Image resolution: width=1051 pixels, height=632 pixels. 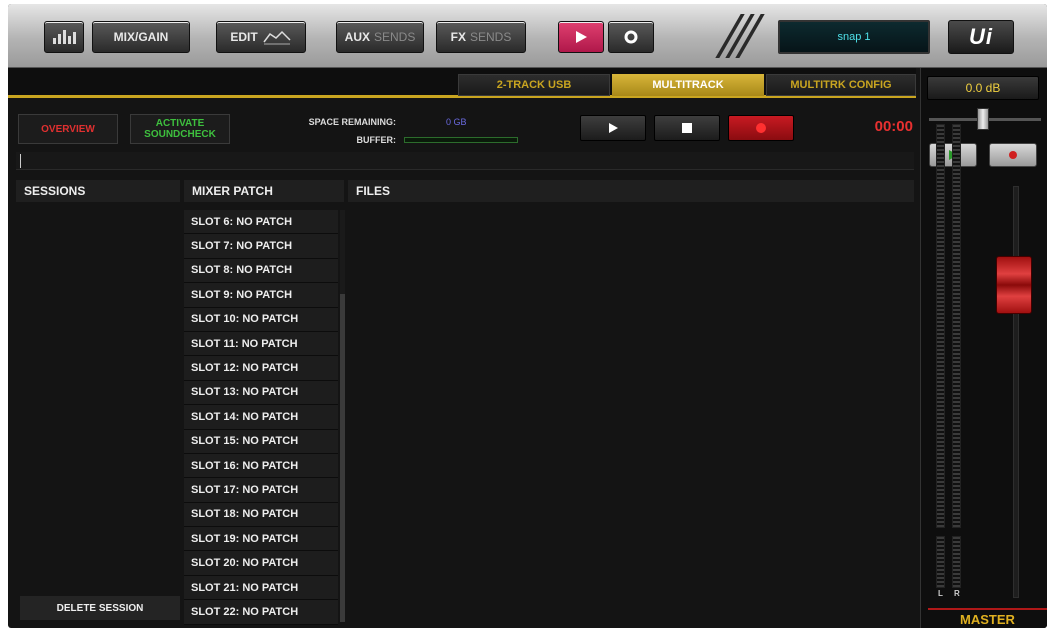 I want to click on patch-slot: SLOT 16: NO PATCH, so click(x=261, y=466).